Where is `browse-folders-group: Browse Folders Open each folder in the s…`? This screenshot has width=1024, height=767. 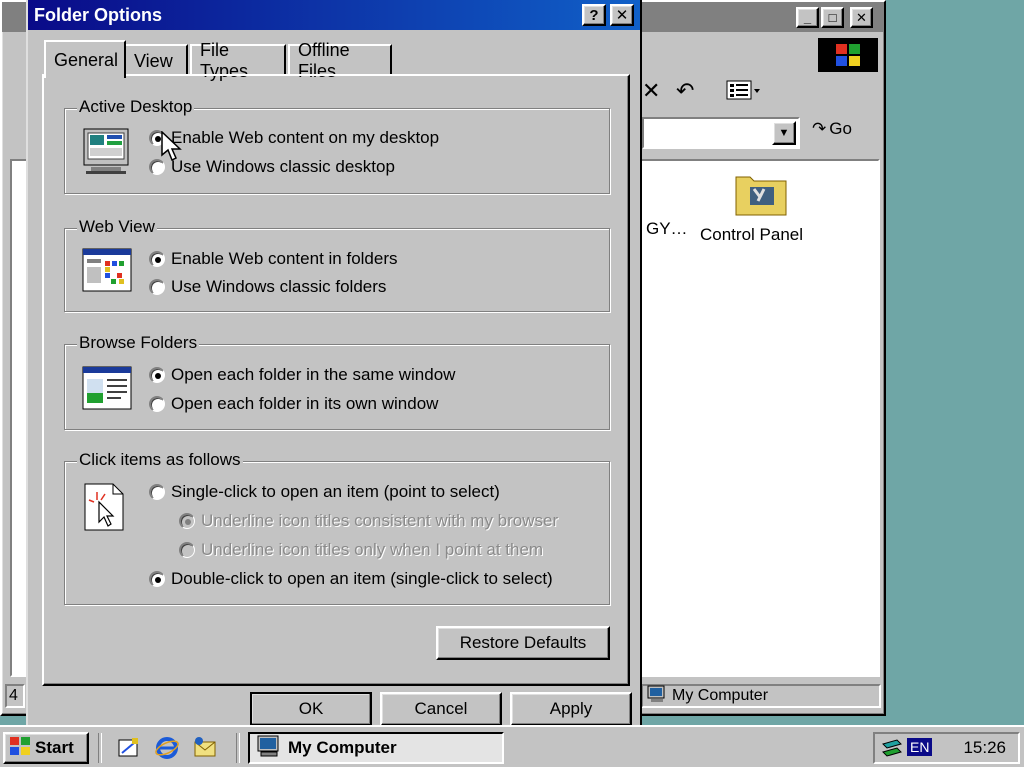
browse-folders-group: Browse Folders Open each folder in the s… is located at coordinates (337, 381).